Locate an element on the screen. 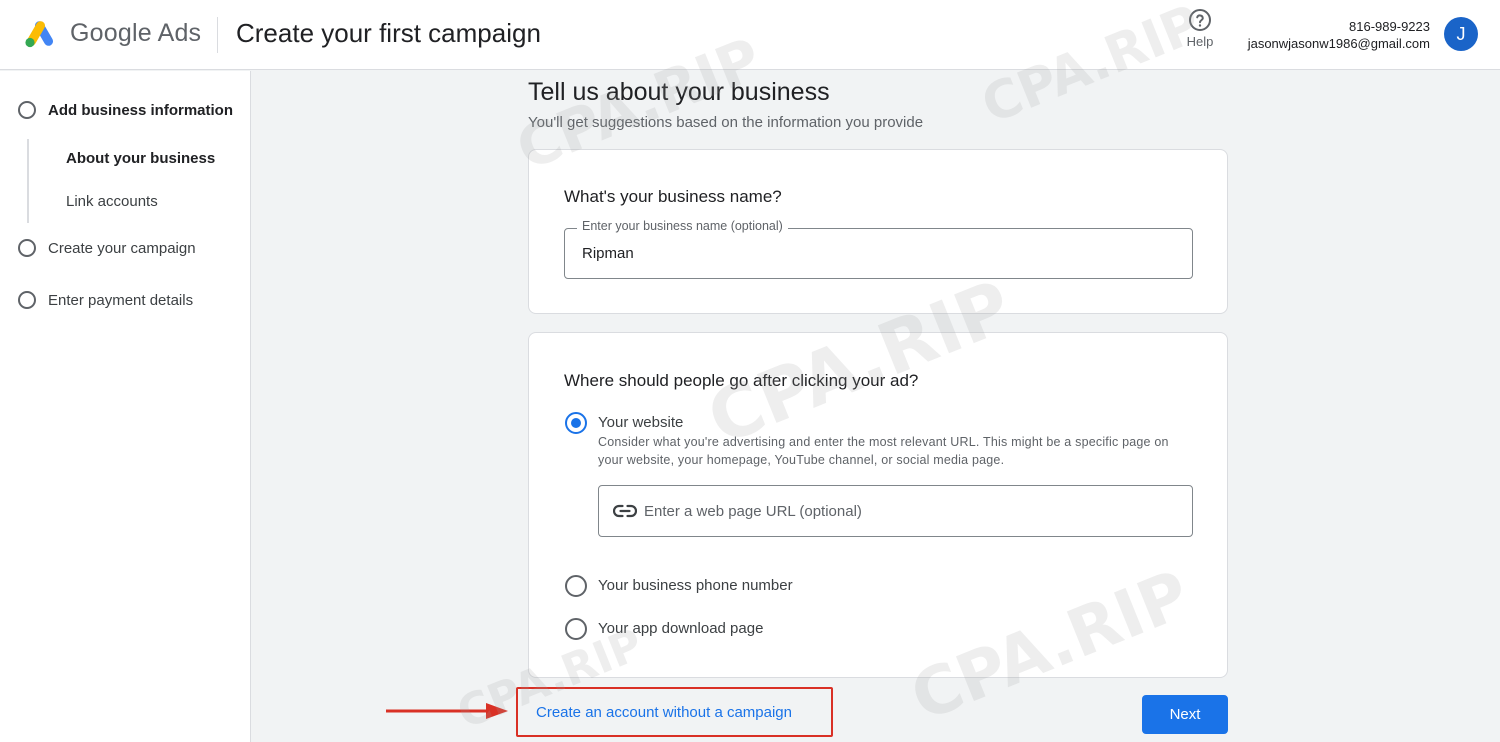  step-enter-payment-details: Enter payment details is located at coordinates (105, 300).